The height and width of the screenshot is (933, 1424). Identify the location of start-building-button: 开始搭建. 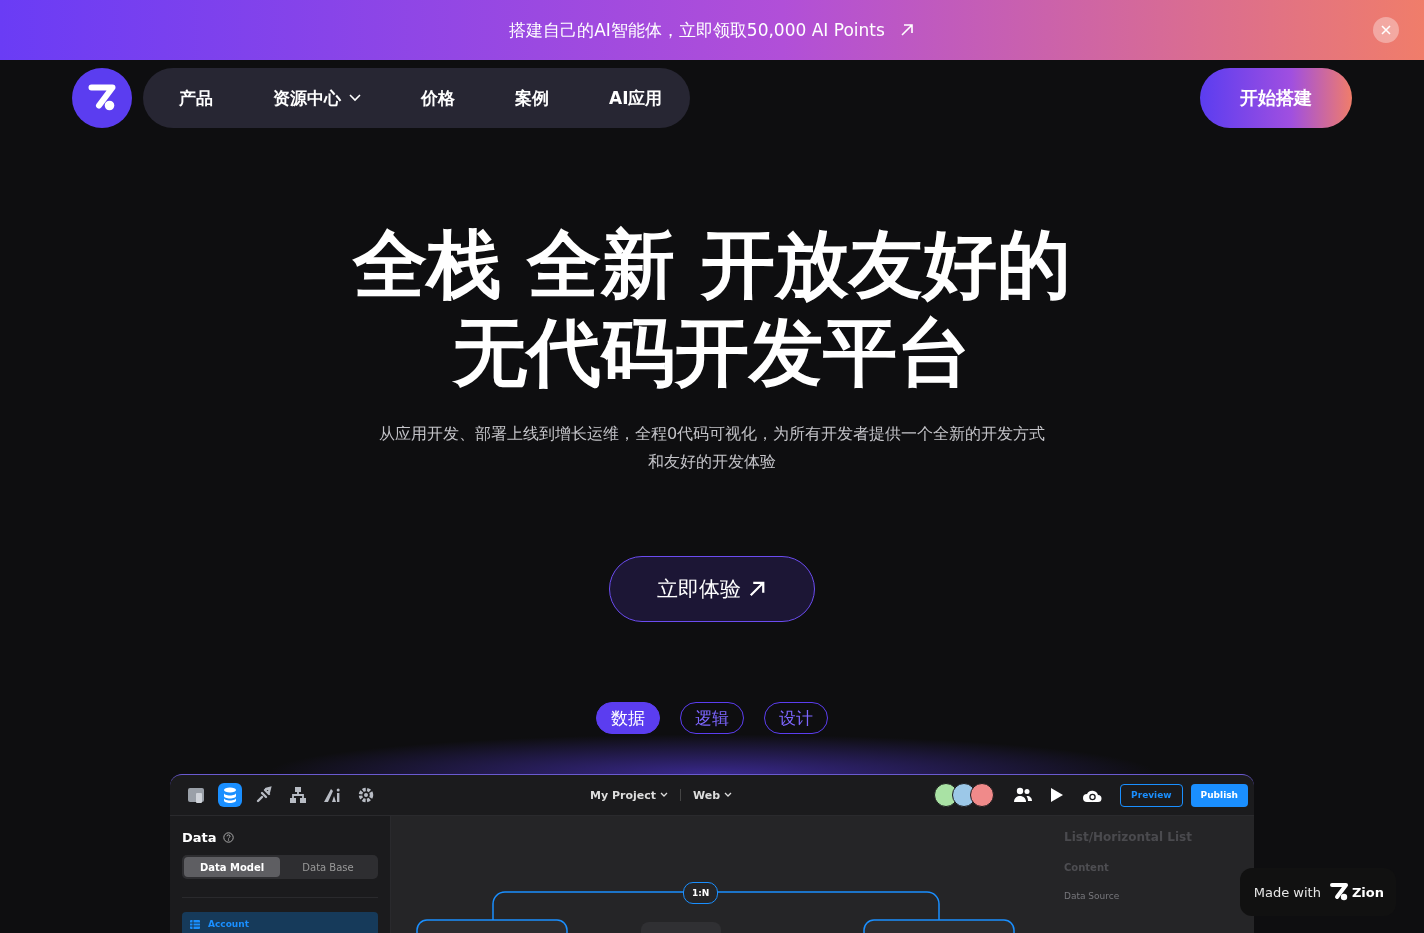
(1276, 98).